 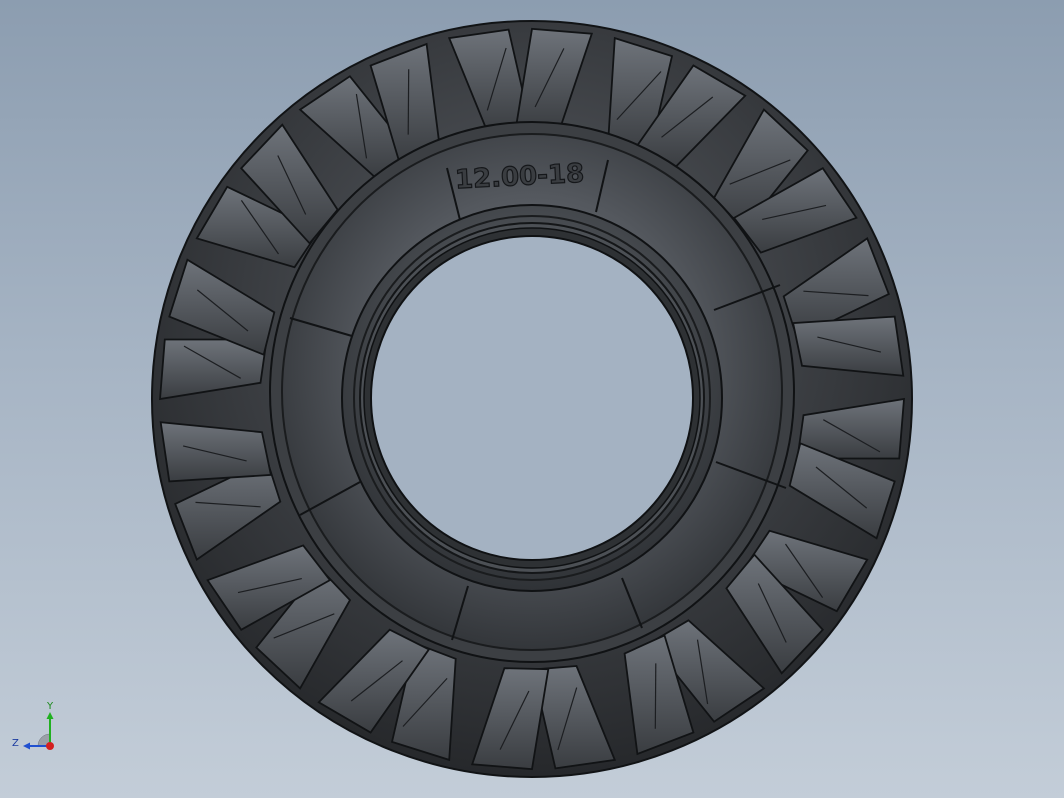 I want to click on y-axis-arrow, so click(x=50, y=715).